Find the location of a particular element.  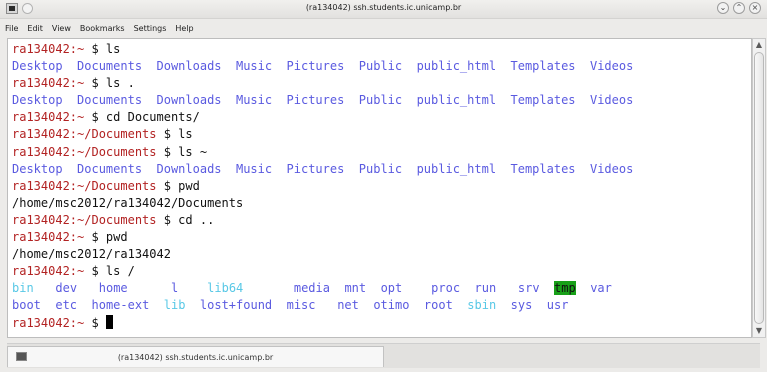

scrollbar-thumb is located at coordinates (759, 188).